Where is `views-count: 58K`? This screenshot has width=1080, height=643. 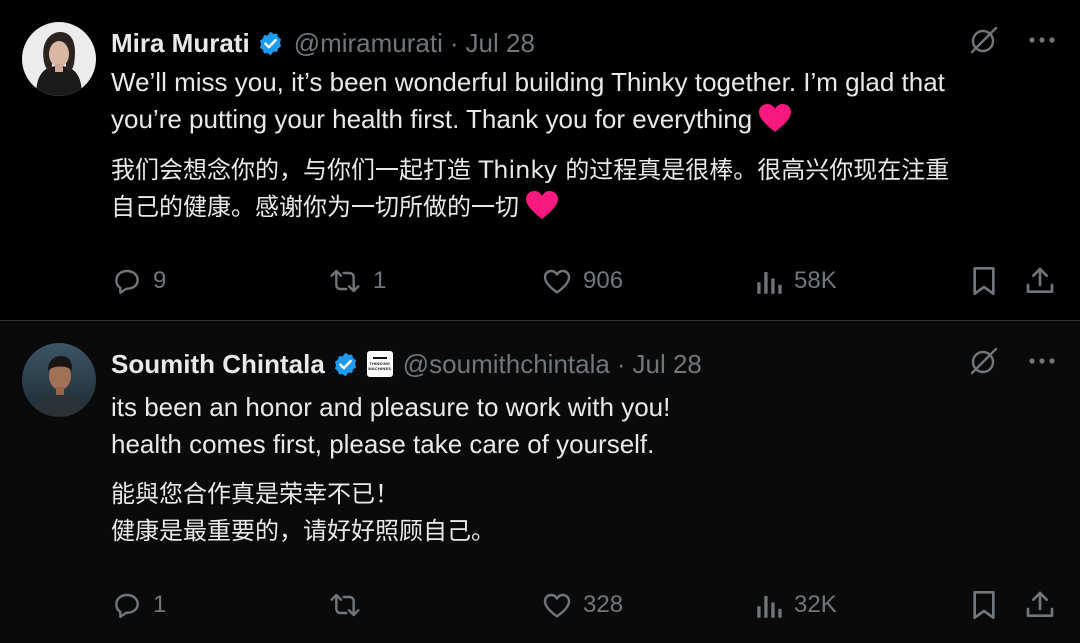
views-count: 58K is located at coordinates (815, 280).